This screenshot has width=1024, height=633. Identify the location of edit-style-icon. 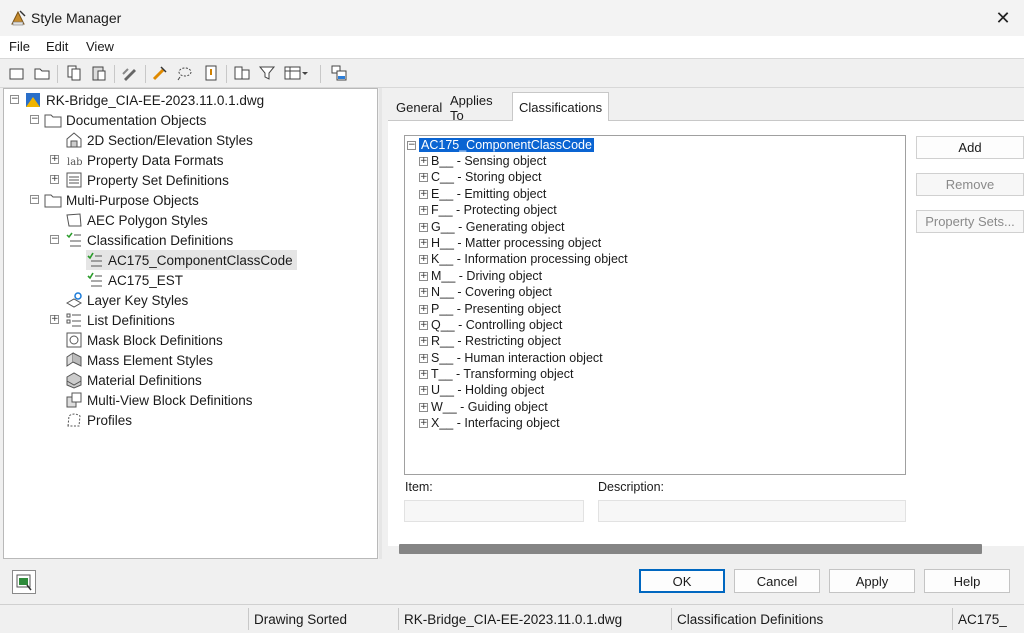
(130, 73).